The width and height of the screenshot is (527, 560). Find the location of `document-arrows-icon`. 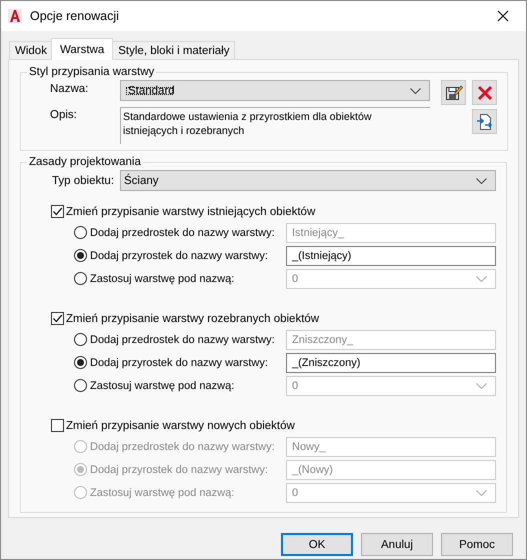

document-arrows-icon is located at coordinates (485, 121).